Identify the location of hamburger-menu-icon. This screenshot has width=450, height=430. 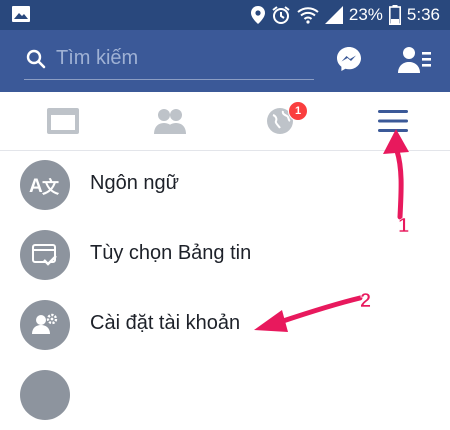
(393, 121).